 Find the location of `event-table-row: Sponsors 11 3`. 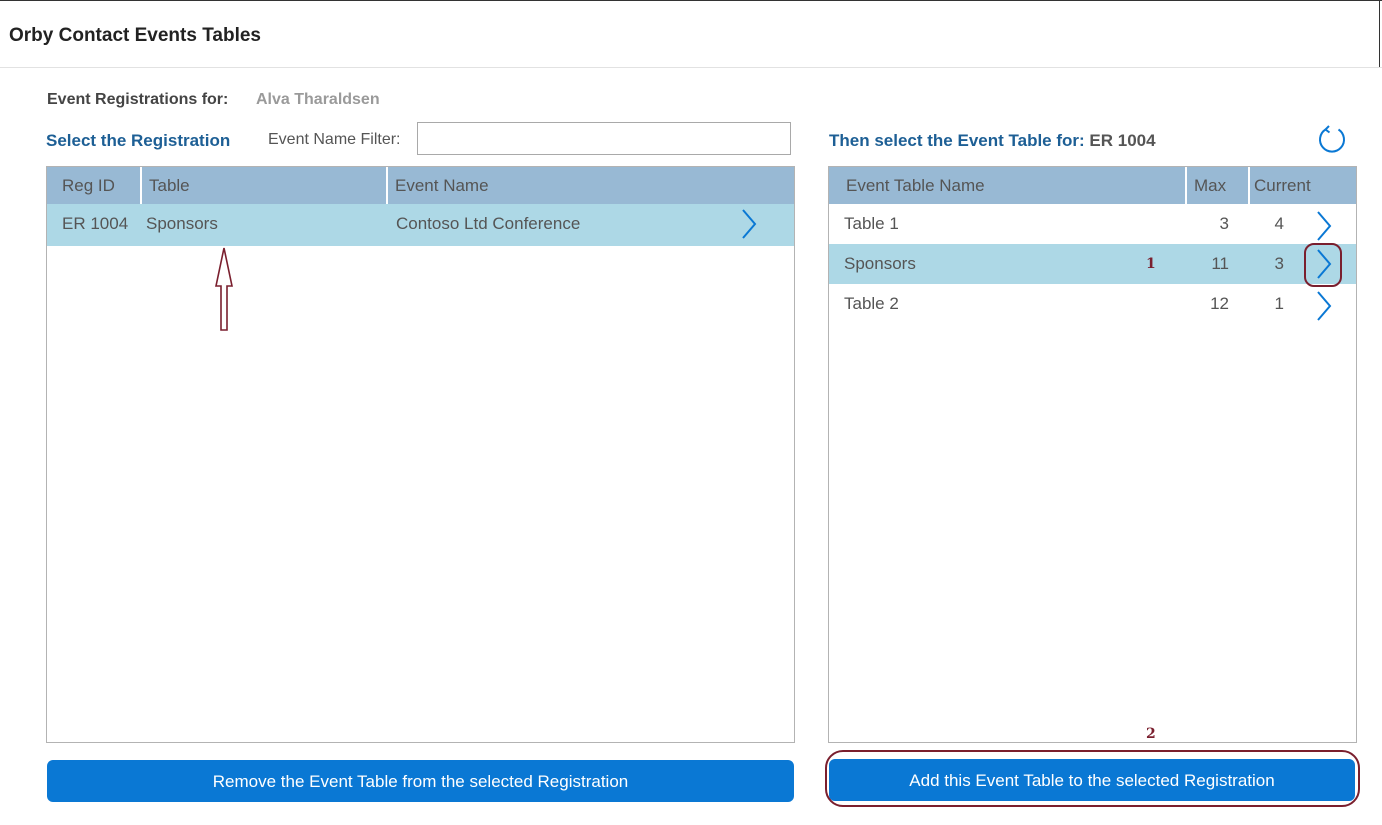

event-table-row: Sponsors 11 3 is located at coordinates (1092, 264).